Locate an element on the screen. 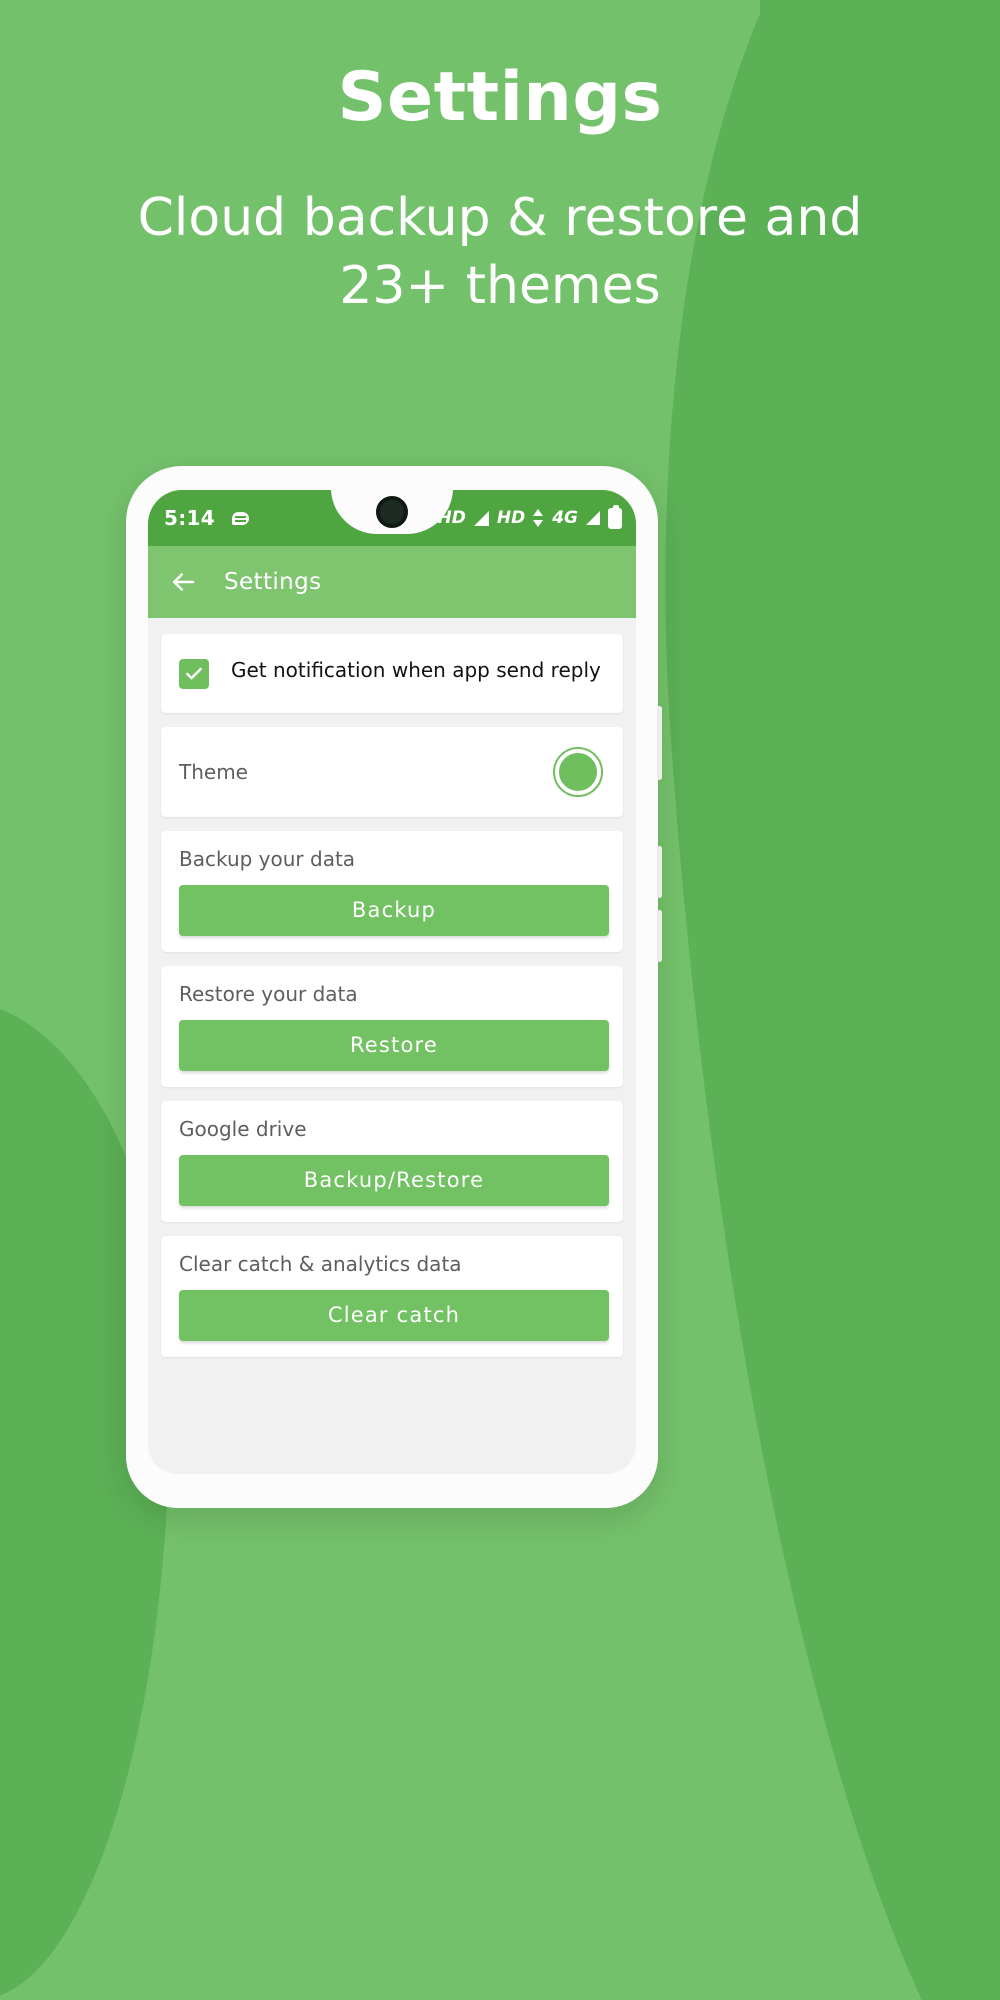 This screenshot has height=2000, width=1000. notification-checkbox is located at coordinates (194, 674).